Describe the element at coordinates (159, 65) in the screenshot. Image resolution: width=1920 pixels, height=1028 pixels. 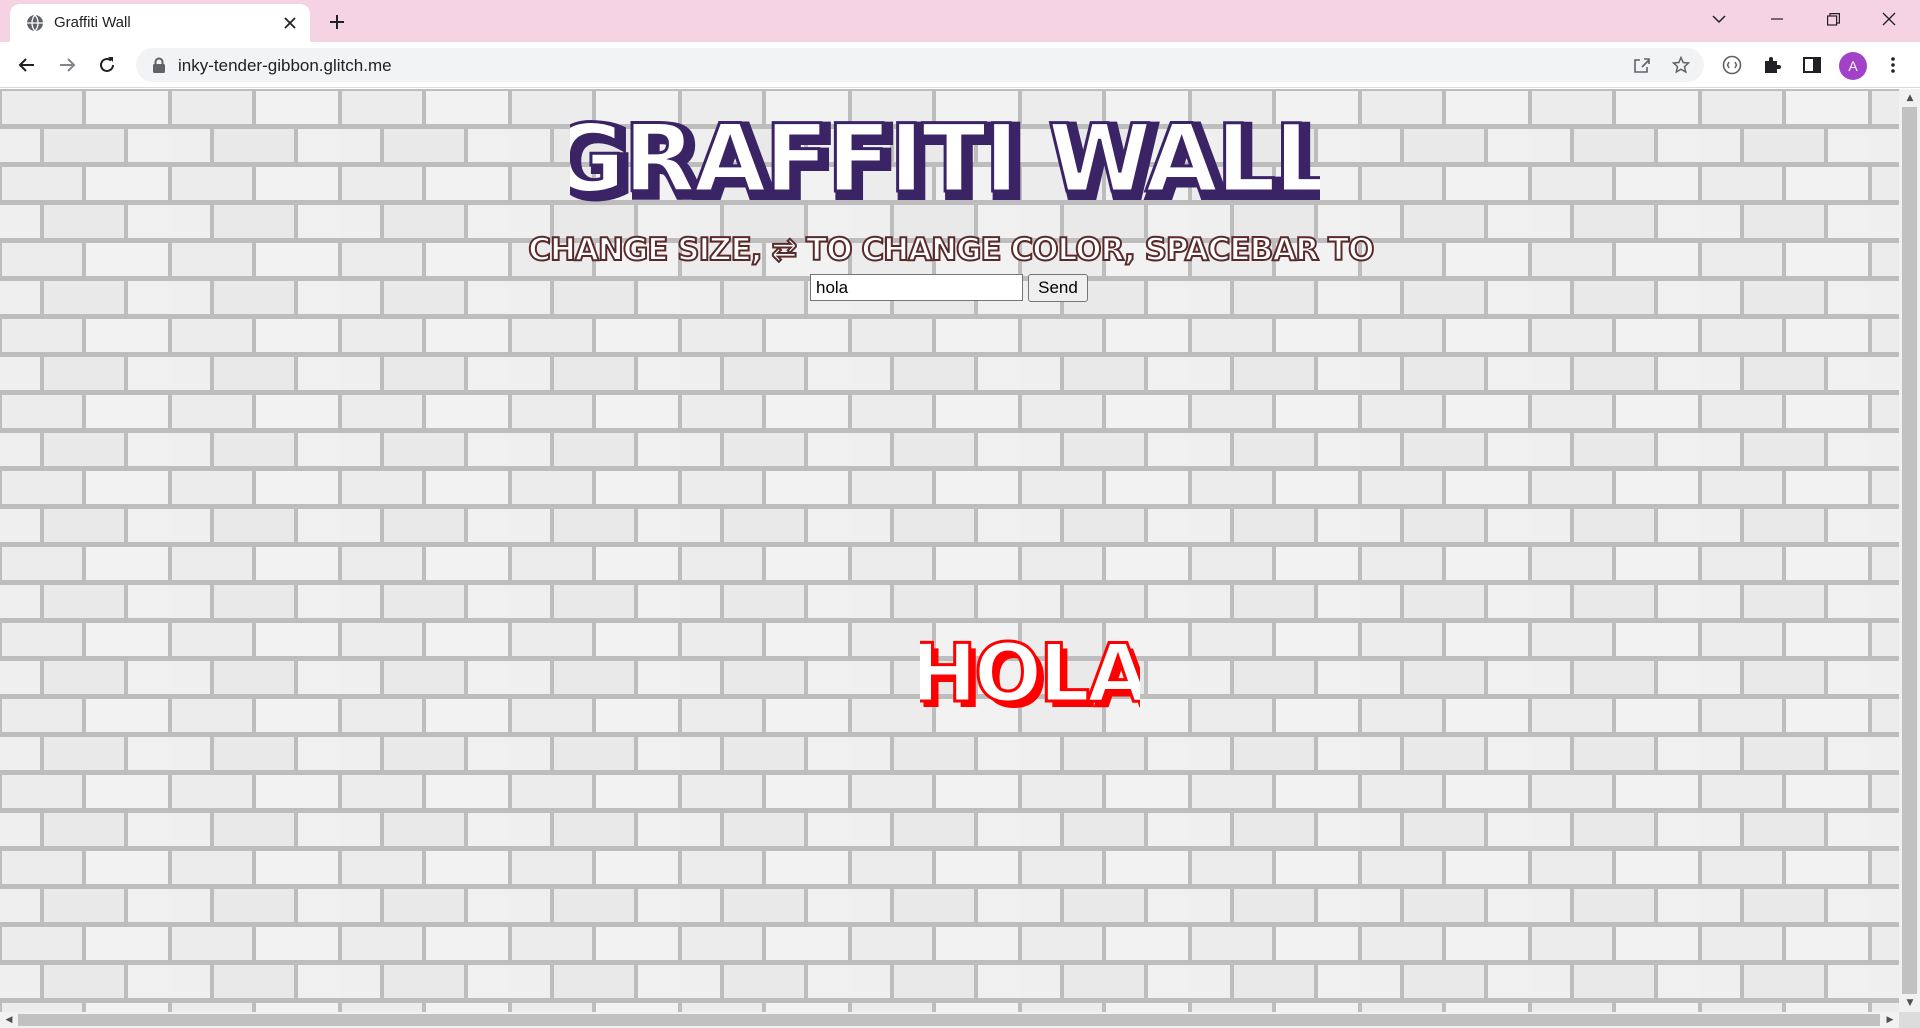
I see `lock-icon` at that location.